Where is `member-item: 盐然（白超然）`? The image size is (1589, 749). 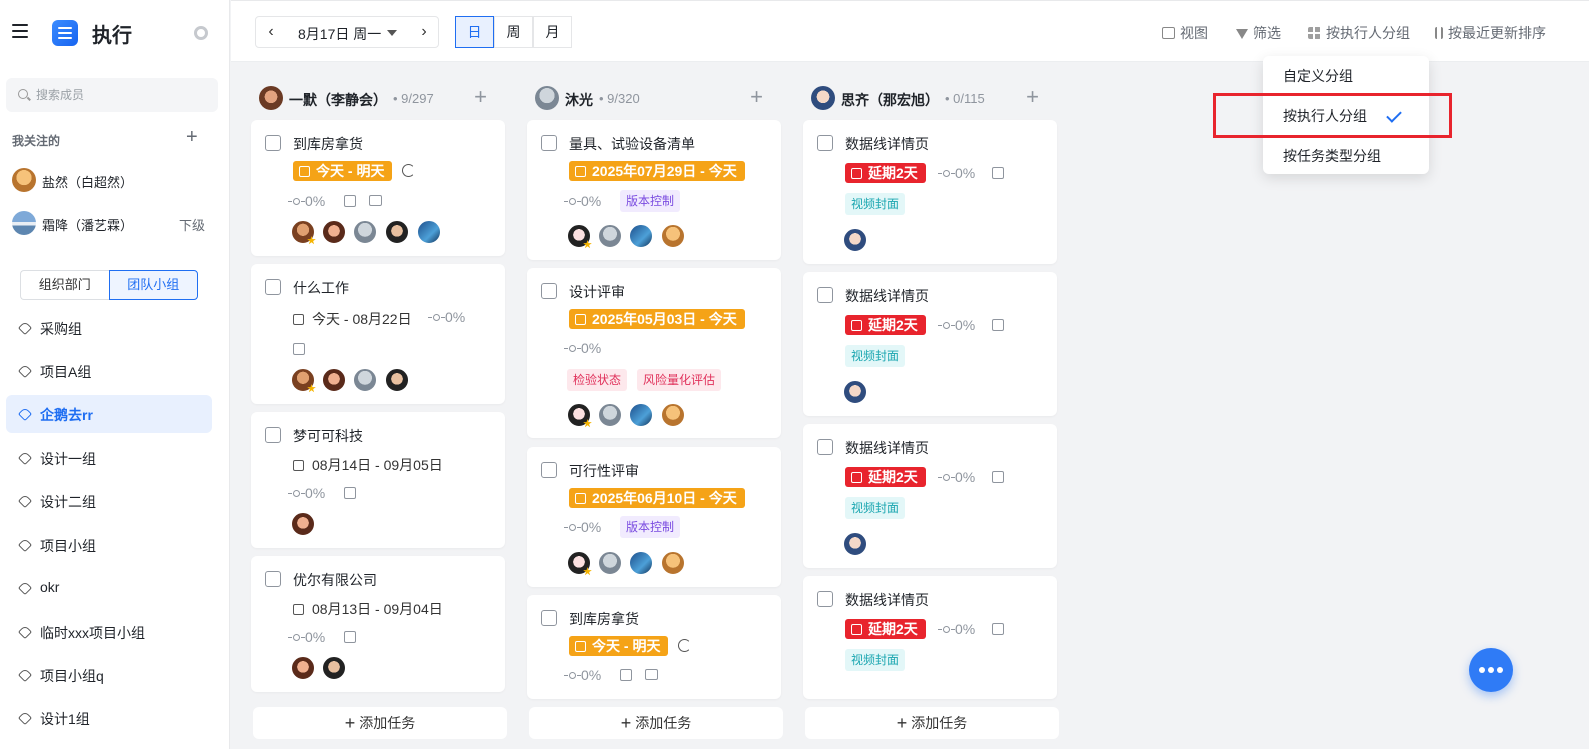
member-item: 盐然（白超然） is located at coordinates (114, 180).